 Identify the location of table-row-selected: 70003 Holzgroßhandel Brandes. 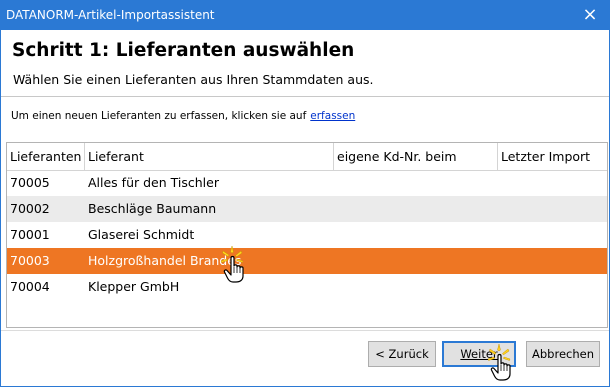
(307, 261).